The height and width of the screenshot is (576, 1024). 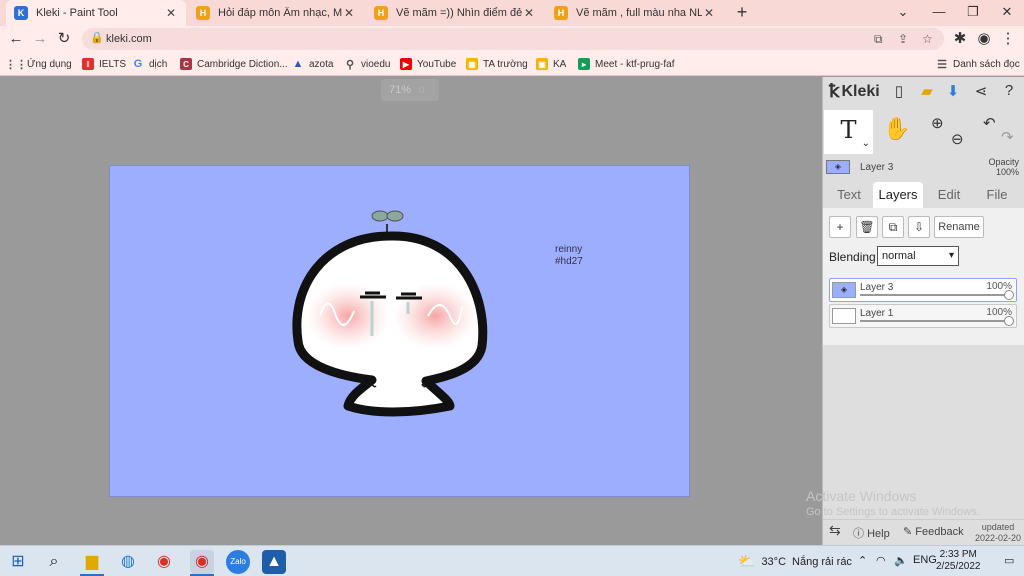 What do you see at coordinates (918, 256) in the screenshot?
I see `blending-select: normal ▾` at bounding box center [918, 256].